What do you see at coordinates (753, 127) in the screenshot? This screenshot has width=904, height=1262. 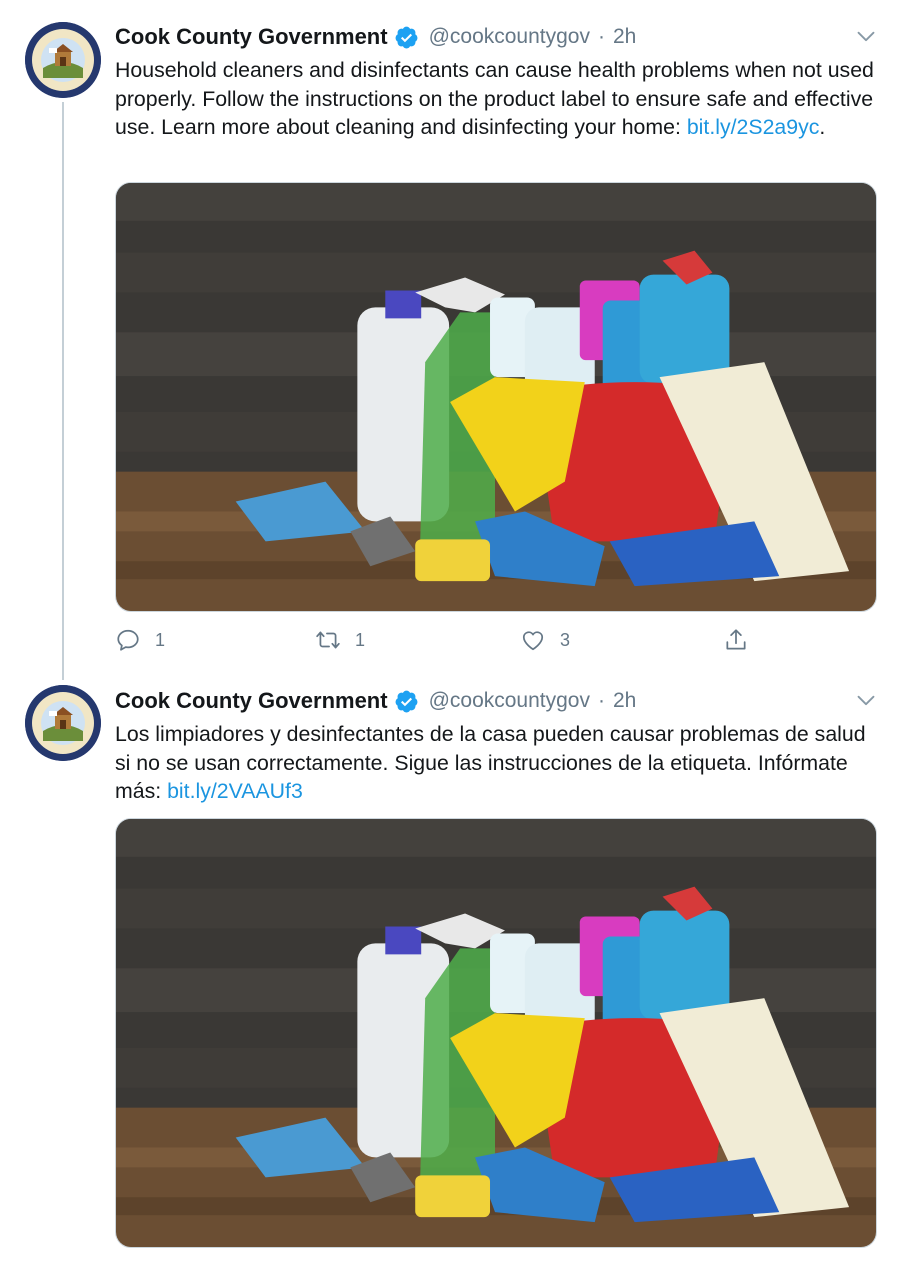 I see `tweet-link: bit.ly/2S2a9yc` at bounding box center [753, 127].